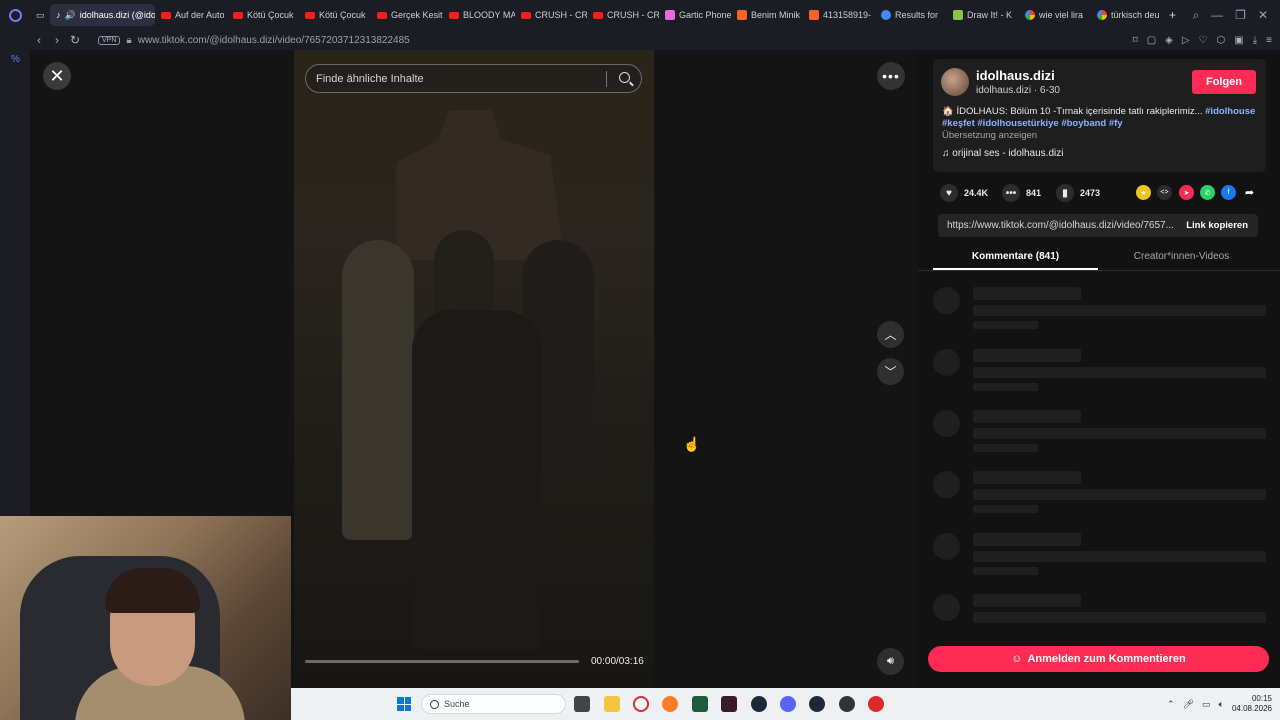  I want to click on tab-comments: Kommentare (841), so click(1015, 256).